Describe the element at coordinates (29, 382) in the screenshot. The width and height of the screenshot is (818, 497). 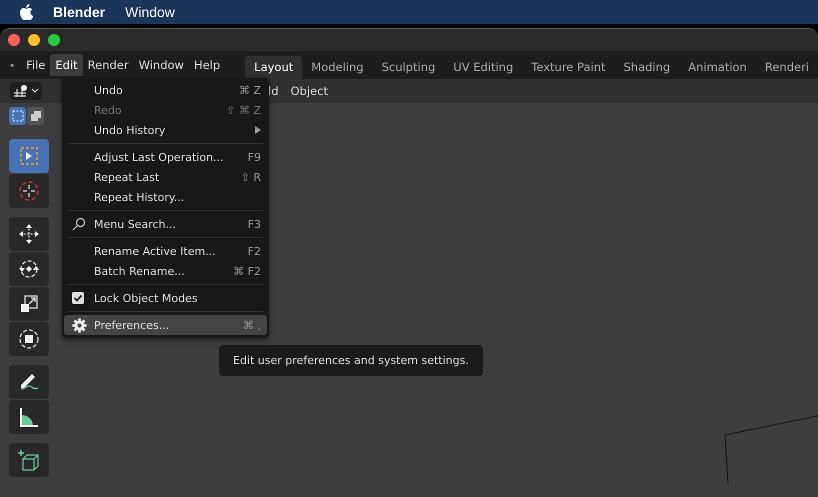
I see `annotate-tool-button` at that location.